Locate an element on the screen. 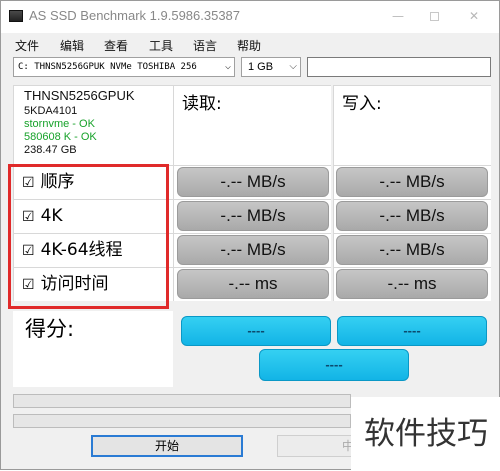  test-label: 顺序 is located at coordinates (57, 182).